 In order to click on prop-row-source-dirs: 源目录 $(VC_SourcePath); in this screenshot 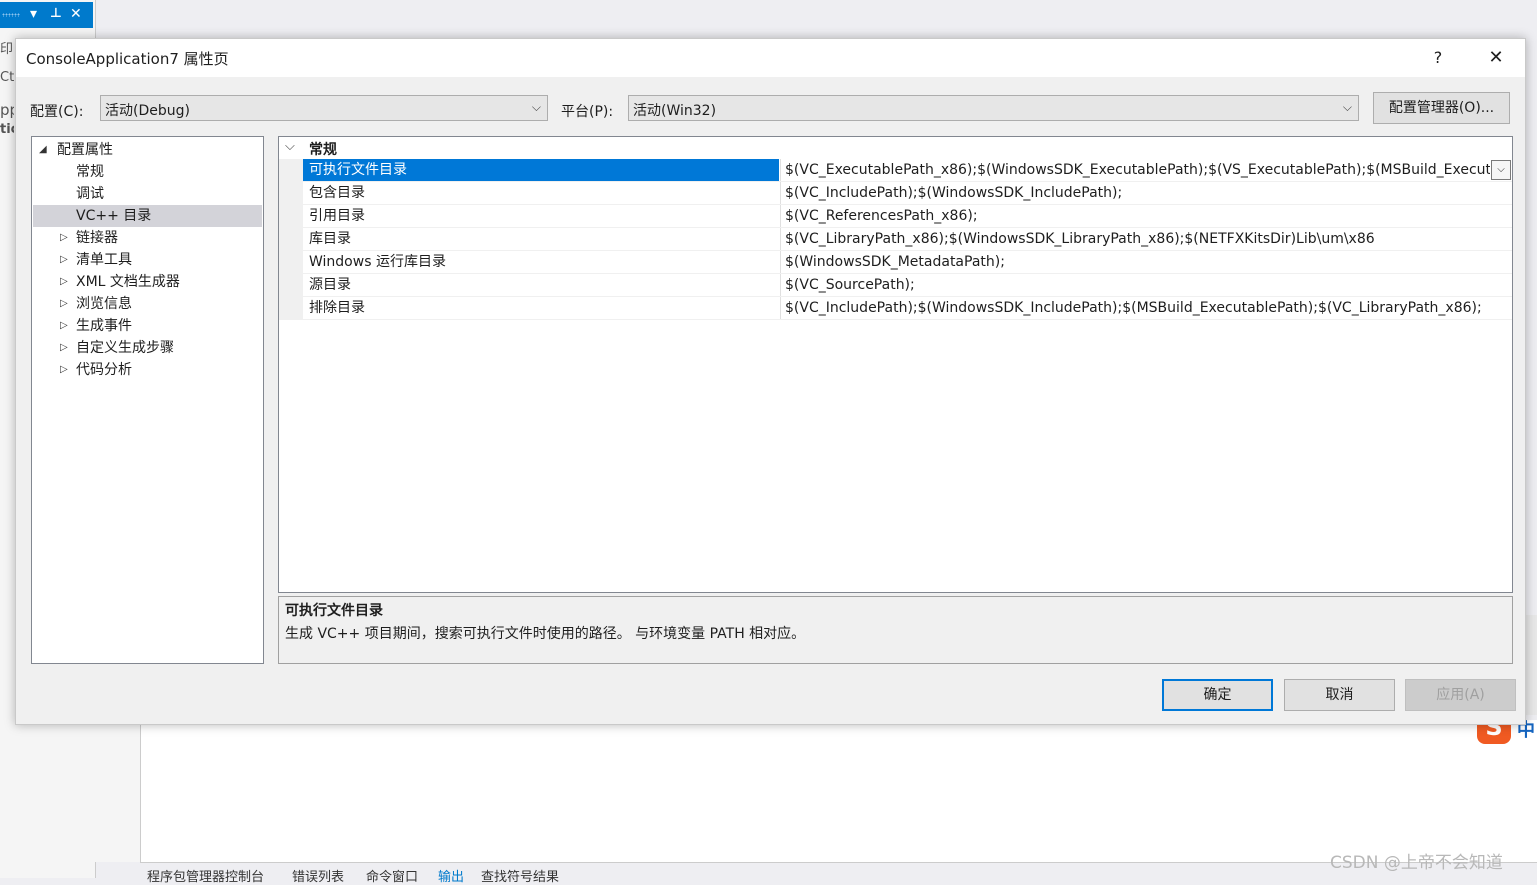, I will do `click(907, 285)`.